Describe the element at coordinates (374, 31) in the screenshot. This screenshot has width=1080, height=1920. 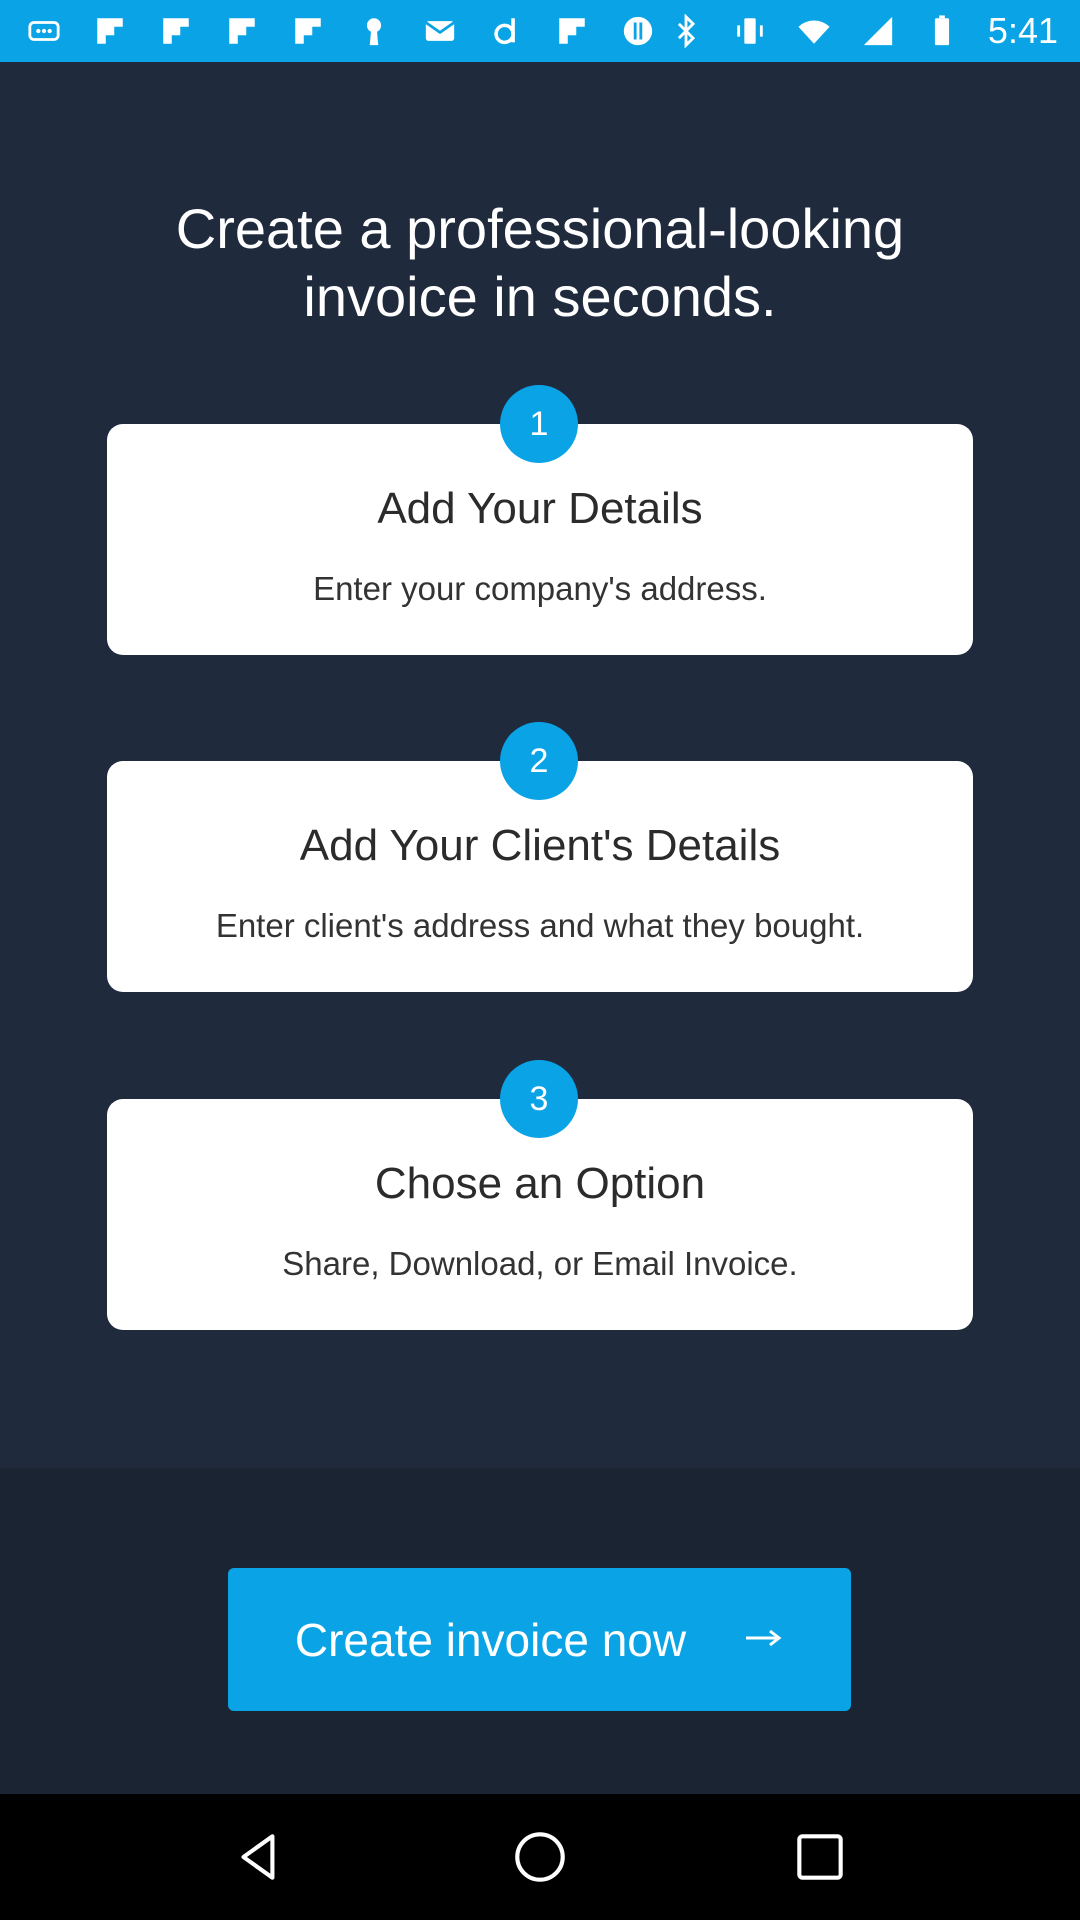
I see `keyhole-icon` at that location.